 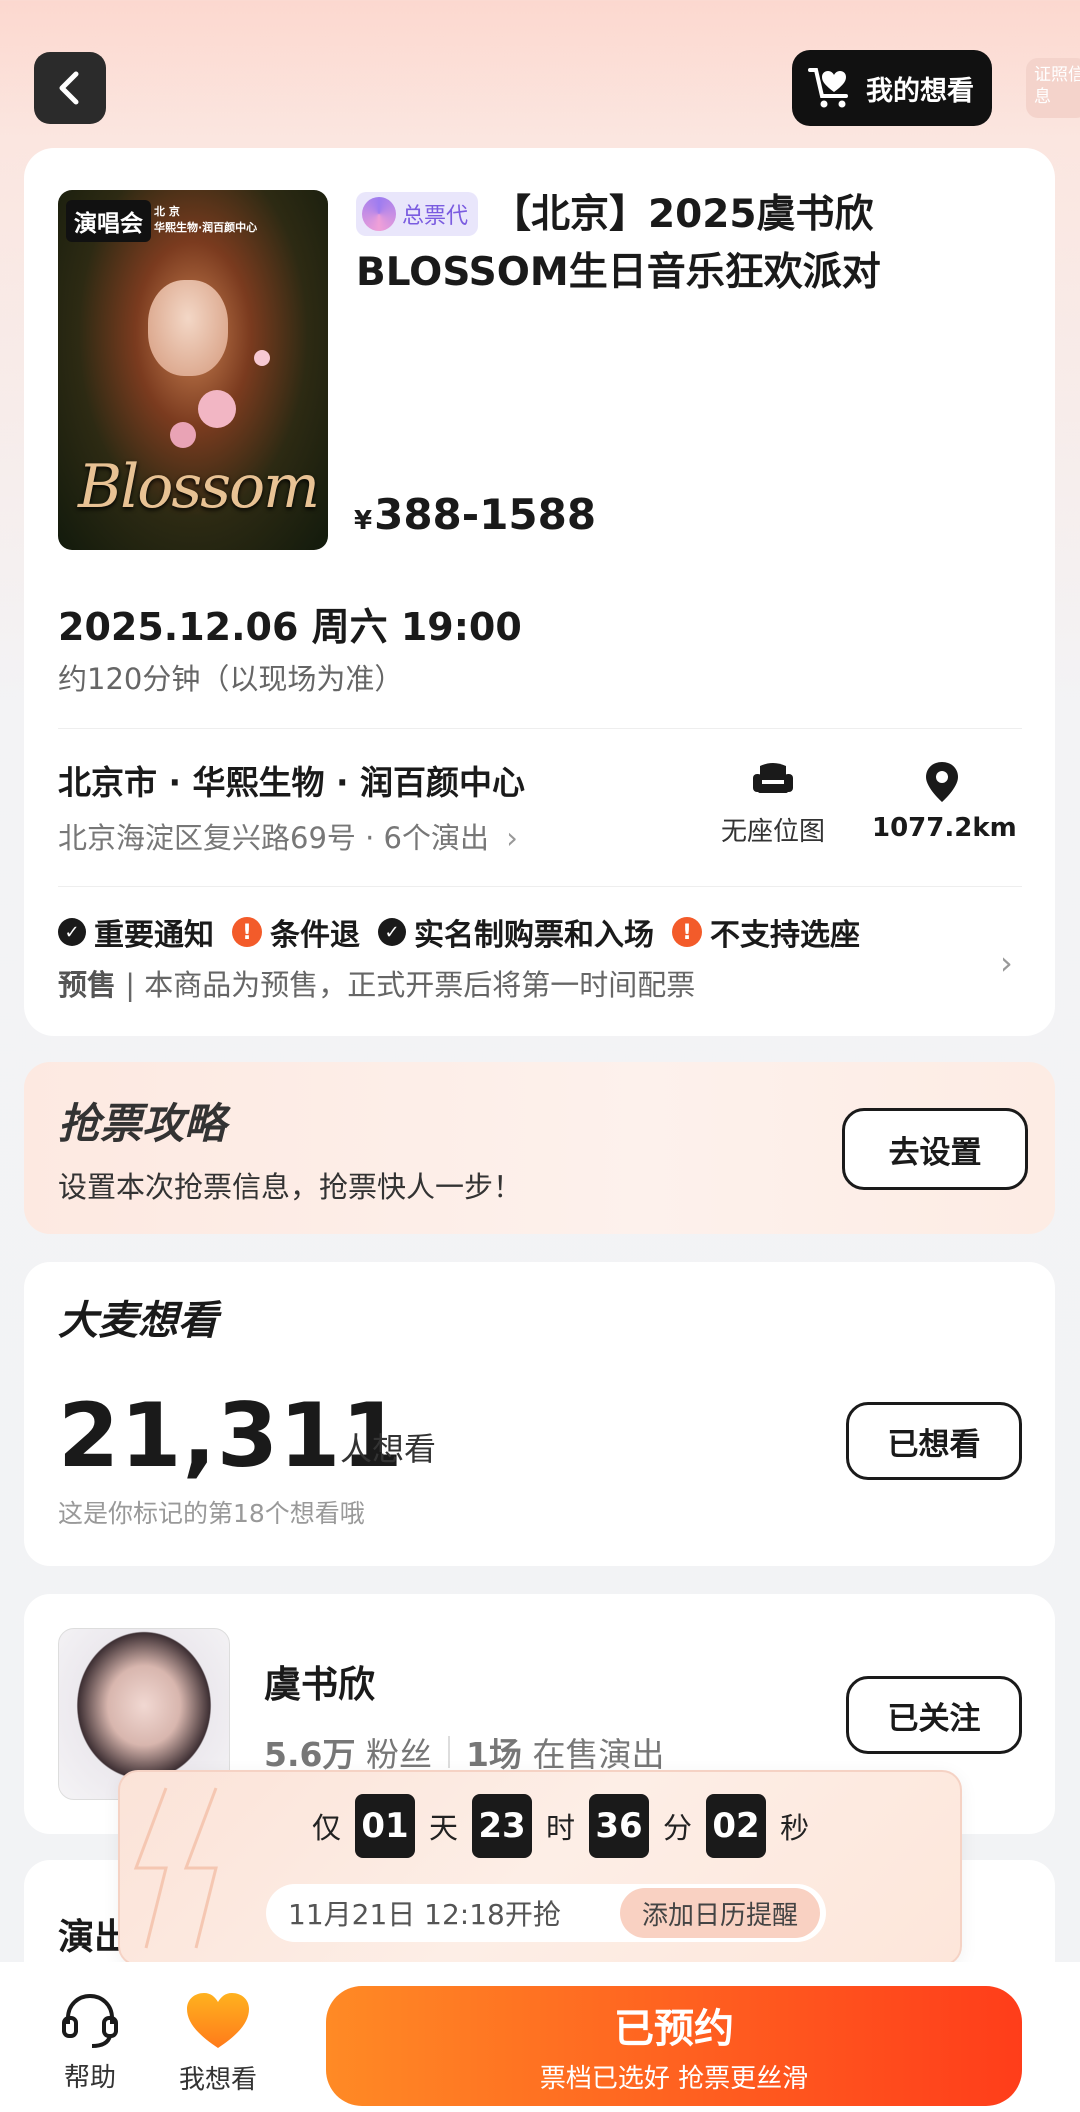 I want to click on days-label: 天, so click(x=444, y=1828).